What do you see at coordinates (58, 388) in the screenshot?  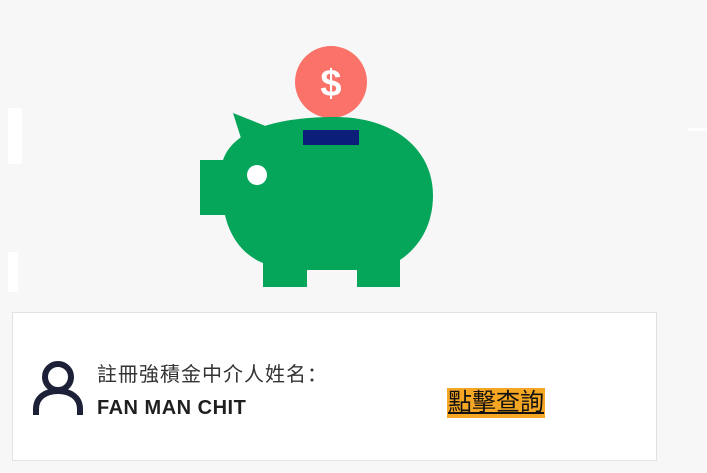 I see `user-icon` at bounding box center [58, 388].